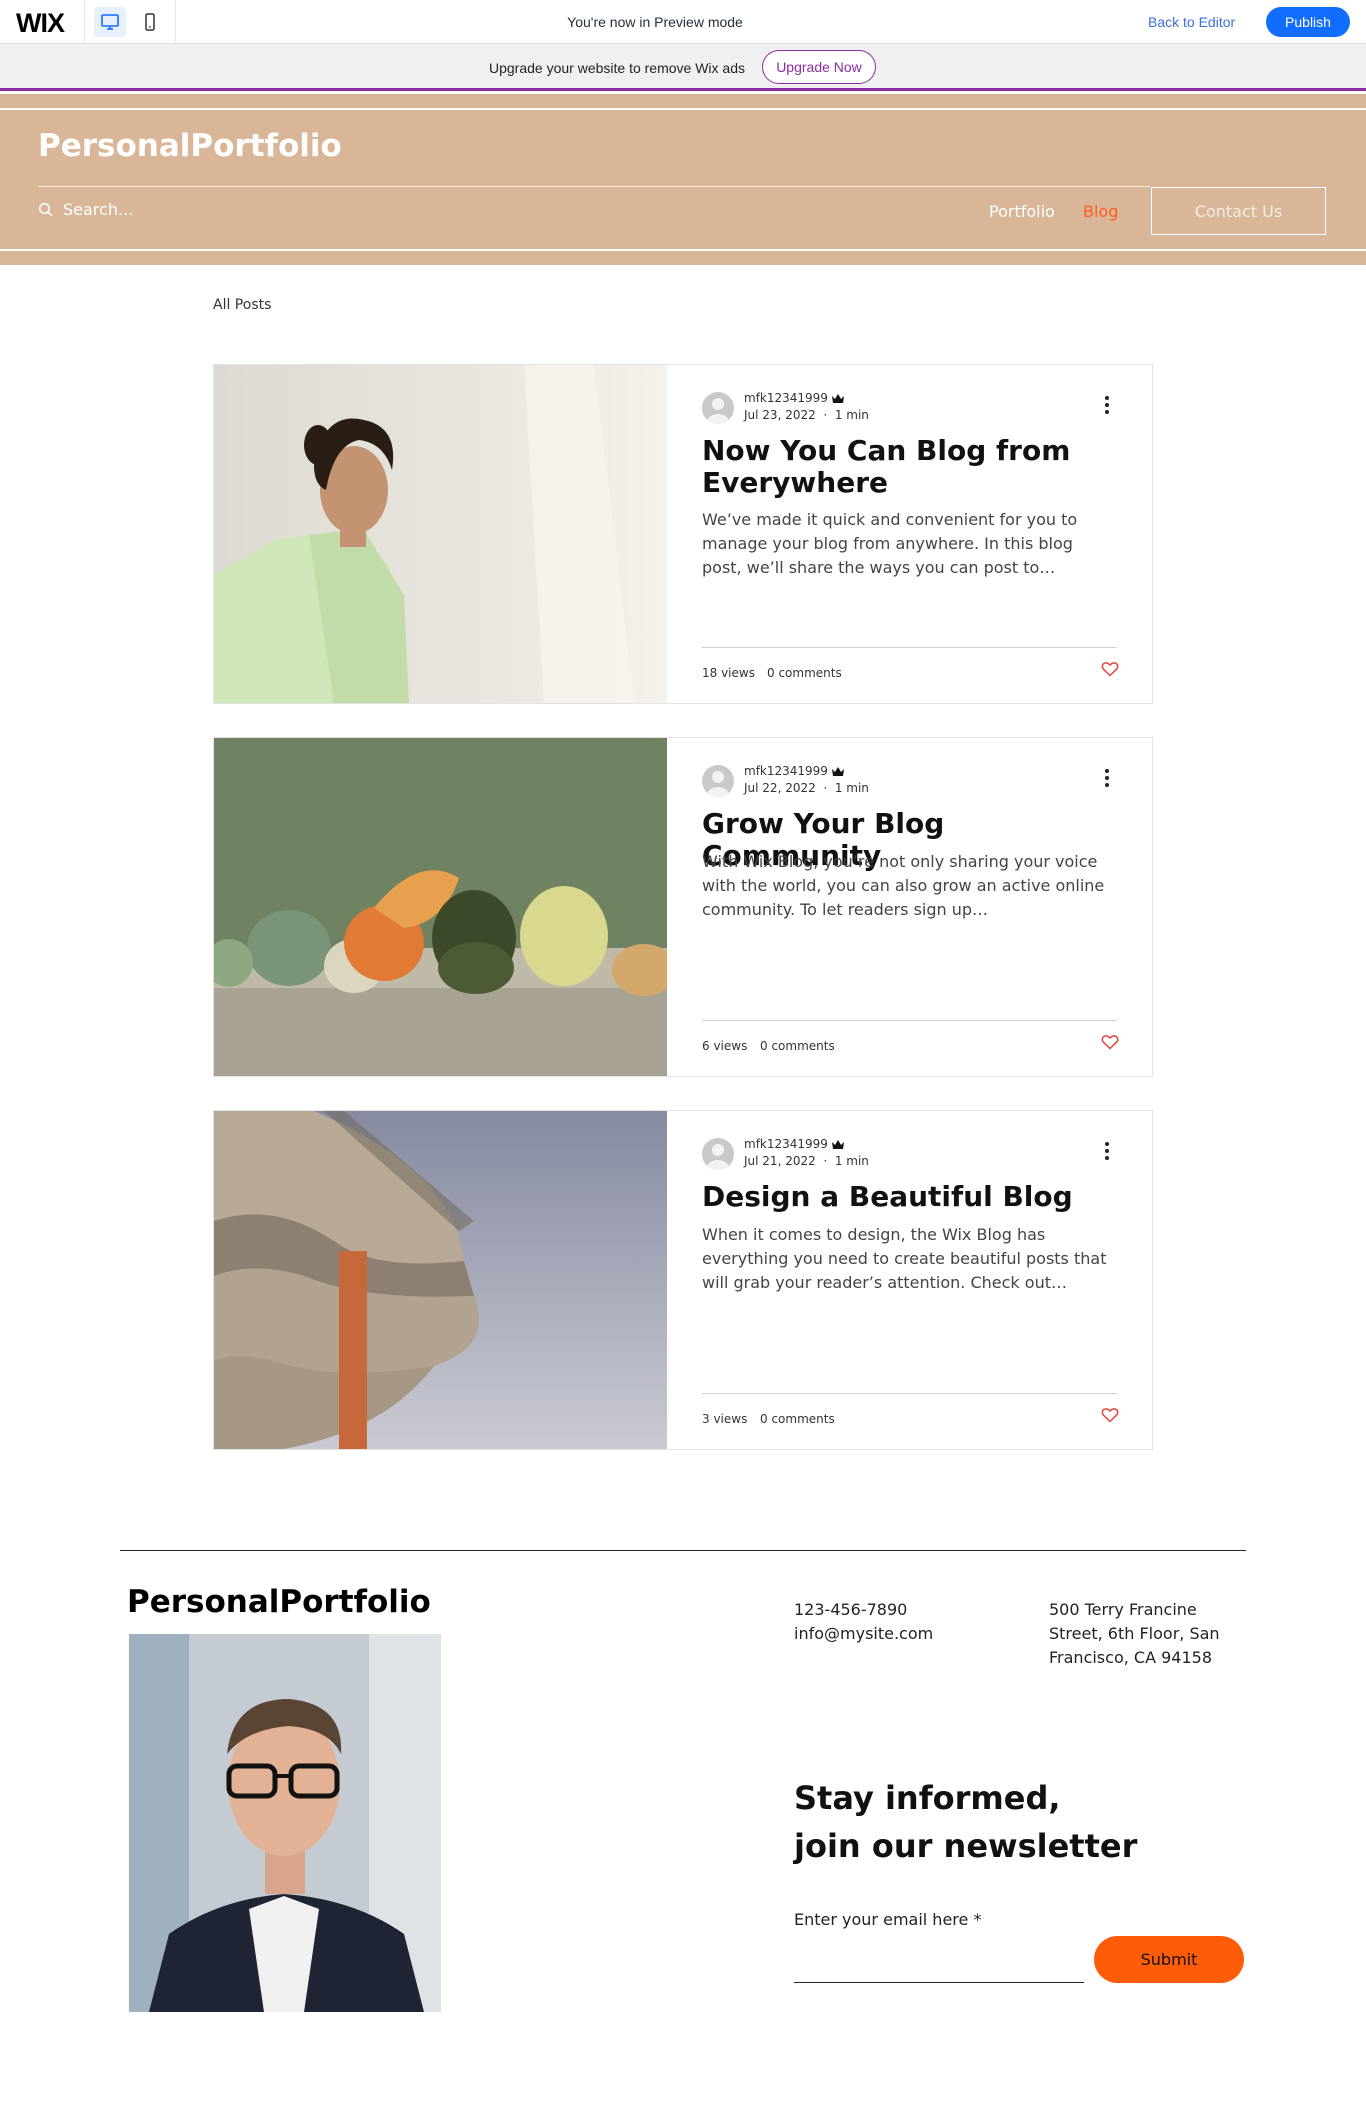 The image size is (1366, 2113). Describe the element at coordinates (683, 109) in the screenshot. I see `header-top-line` at that location.